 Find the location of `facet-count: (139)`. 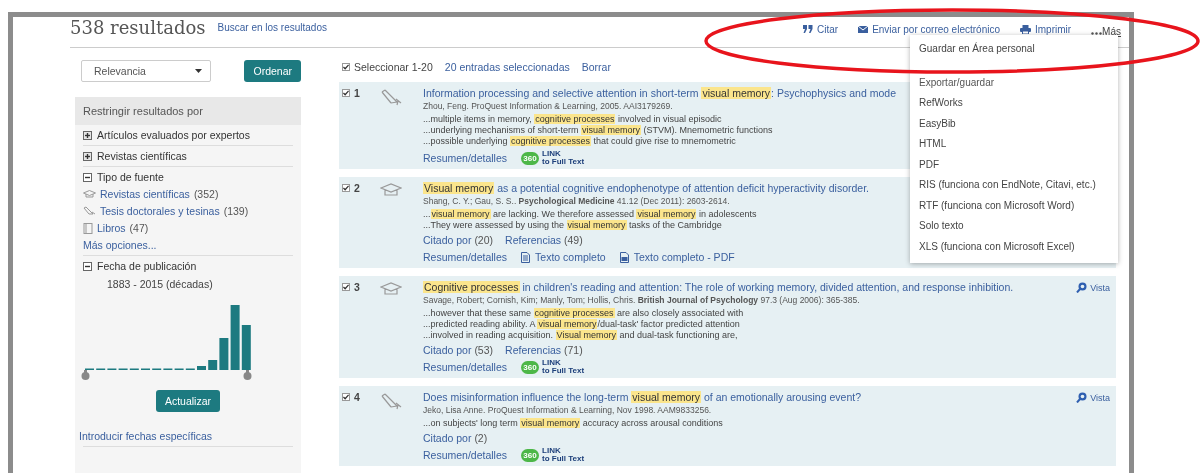

facet-count: (139) is located at coordinates (236, 211).